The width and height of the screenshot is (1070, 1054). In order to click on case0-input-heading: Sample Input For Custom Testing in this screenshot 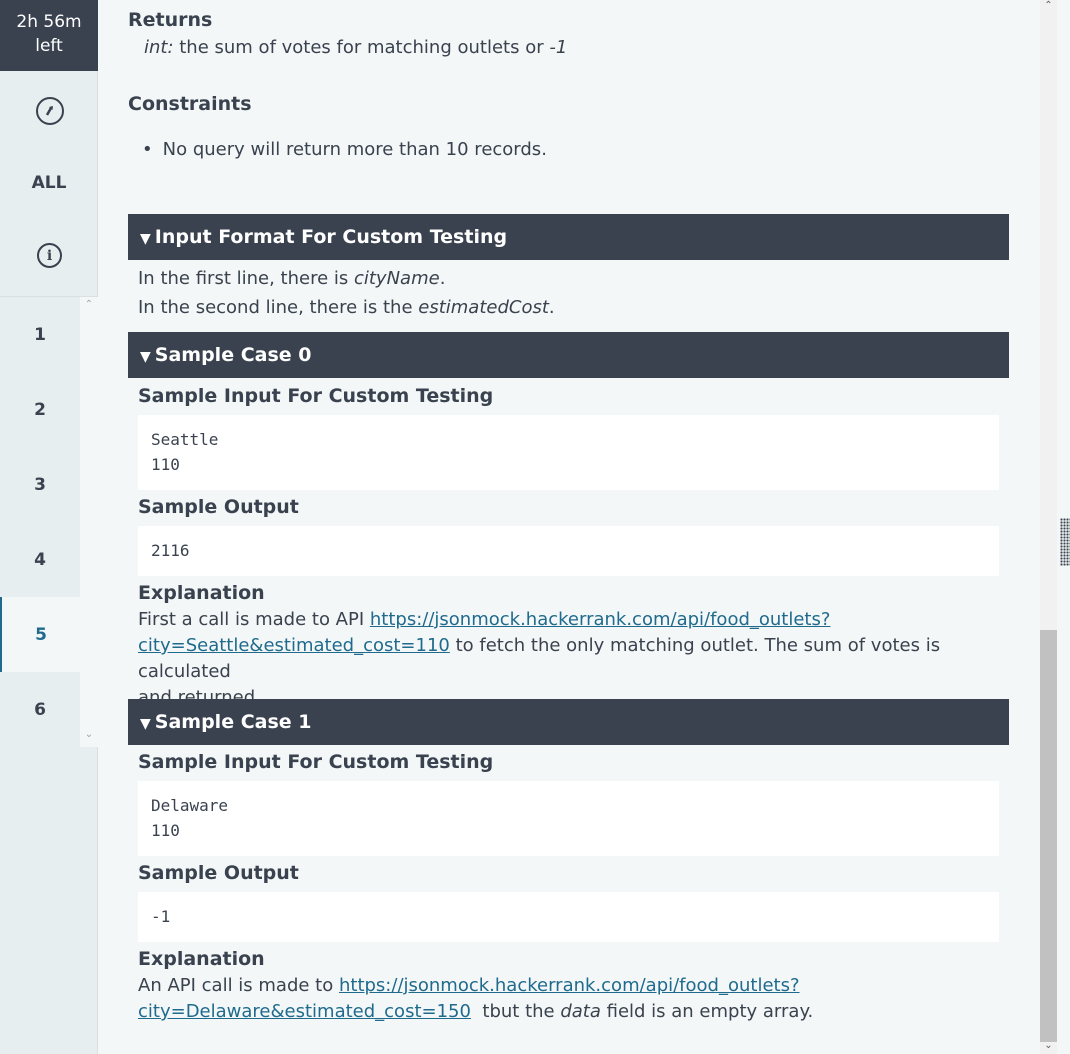, I will do `click(316, 396)`.